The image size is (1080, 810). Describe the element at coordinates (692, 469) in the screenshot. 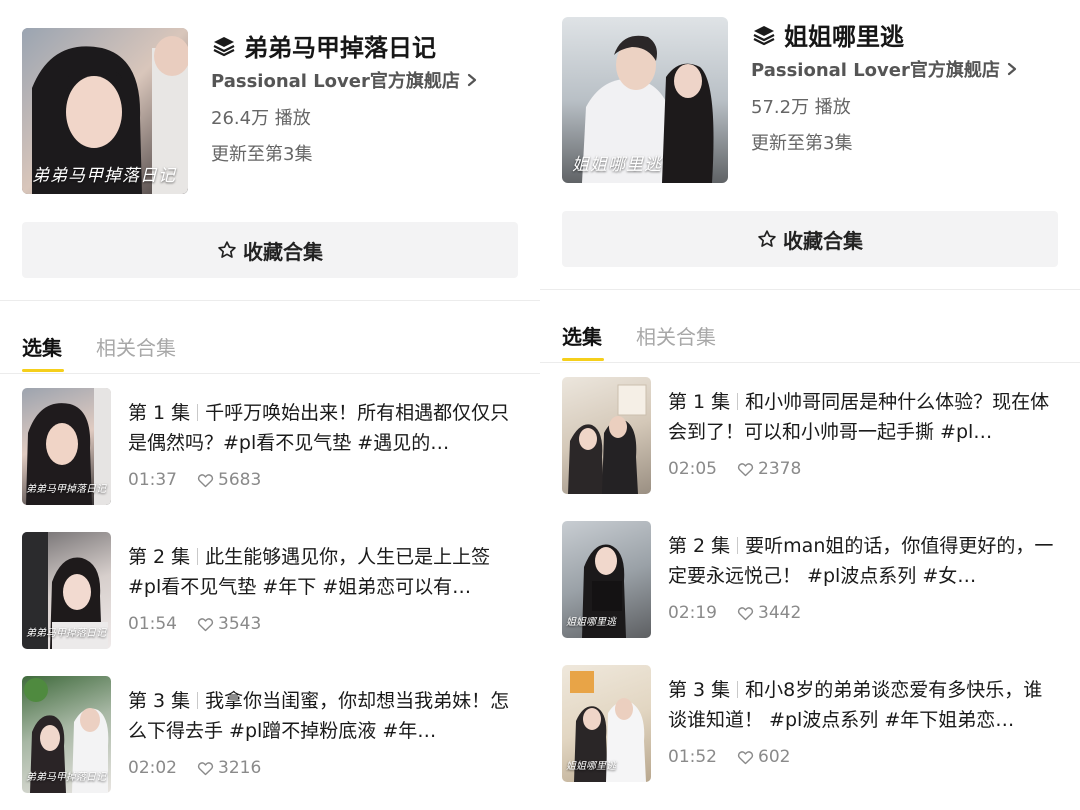

I see `episode-duration: 02:05` at that location.